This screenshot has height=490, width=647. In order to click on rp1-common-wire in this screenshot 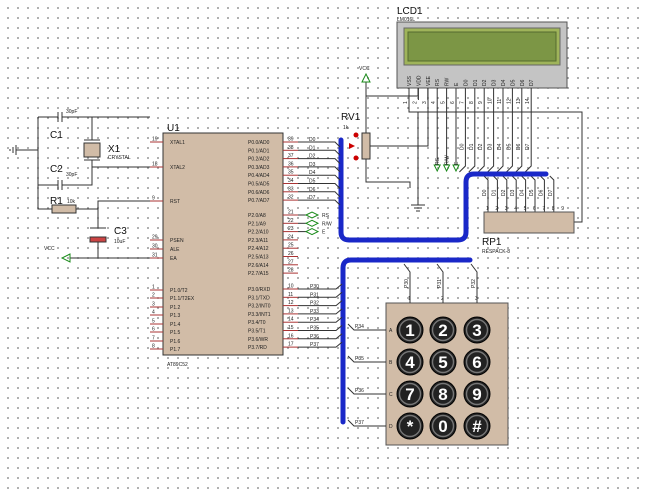, I will do `click(500, 167)`.